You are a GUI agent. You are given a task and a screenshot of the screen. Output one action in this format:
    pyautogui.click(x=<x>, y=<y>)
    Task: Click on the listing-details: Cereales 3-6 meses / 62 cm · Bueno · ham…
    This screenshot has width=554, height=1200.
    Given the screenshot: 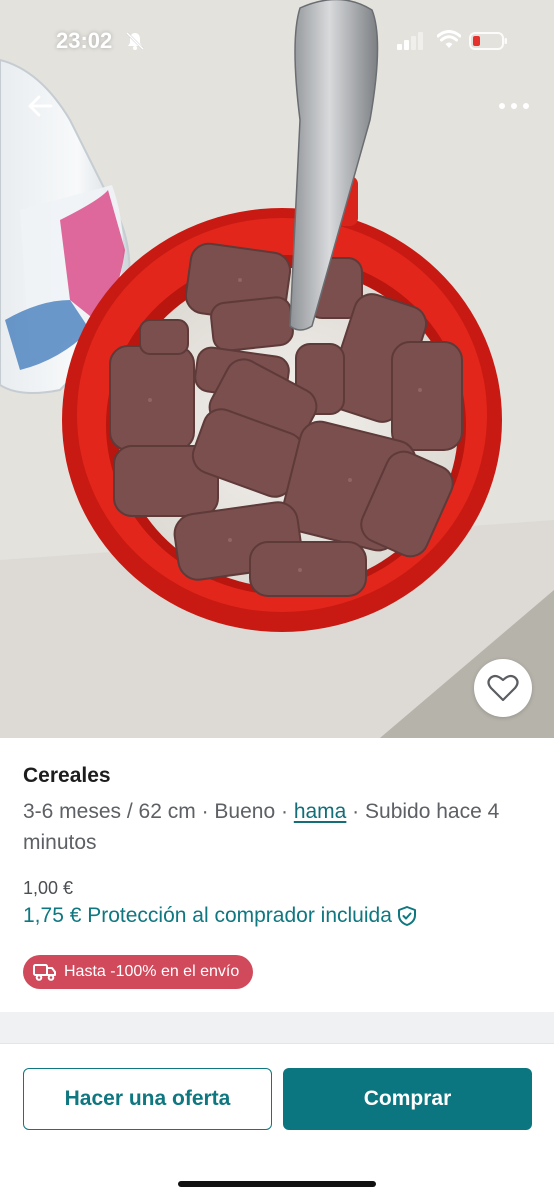 What is the action you would take?
    pyautogui.click(x=278, y=810)
    